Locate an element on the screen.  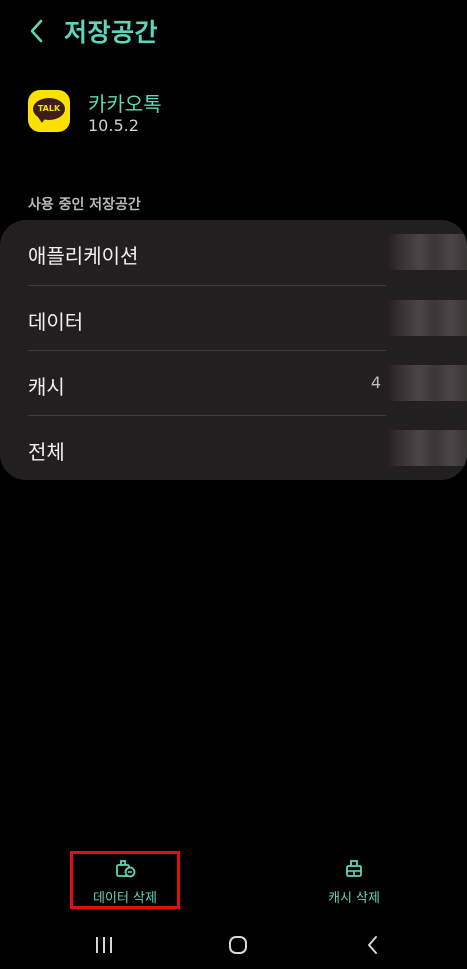
row-label: 데이터 is located at coordinates (56, 322).